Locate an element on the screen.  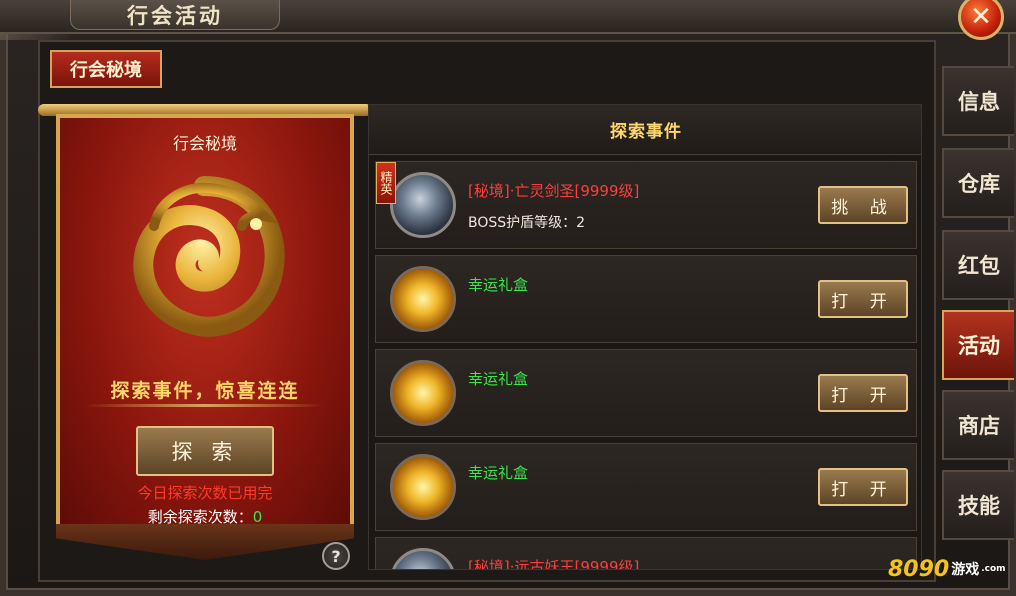
remaining-label: 剩余探索次数： is located at coordinates (200, 517).